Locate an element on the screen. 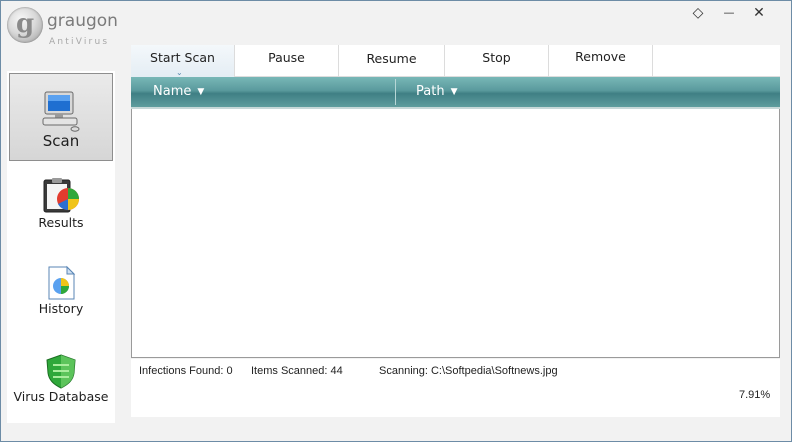 The width and height of the screenshot is (792, 442). remove-button: Remove is located at coordinates (601, 61).